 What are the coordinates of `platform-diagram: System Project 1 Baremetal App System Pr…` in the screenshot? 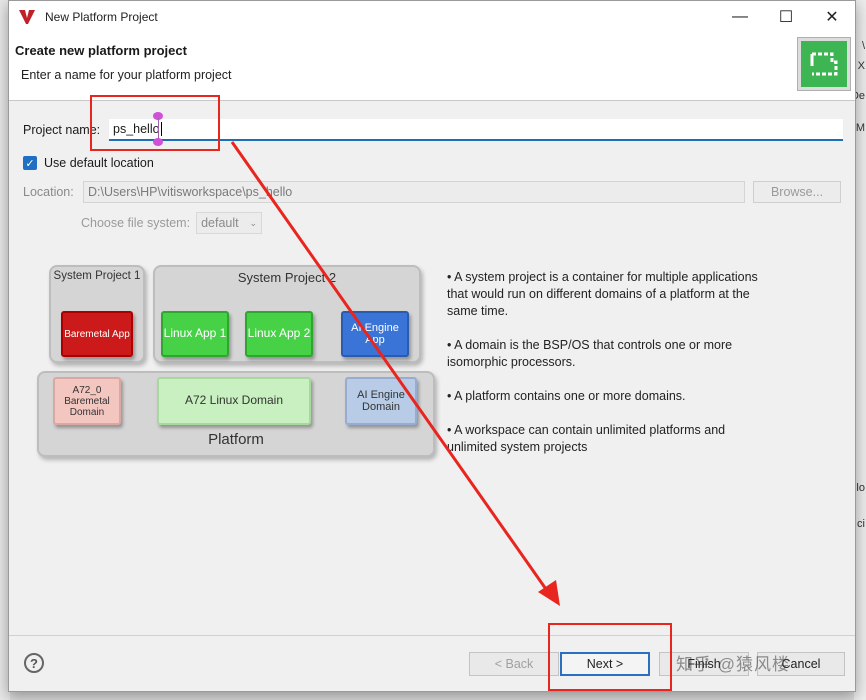 It's located at (237, 361).